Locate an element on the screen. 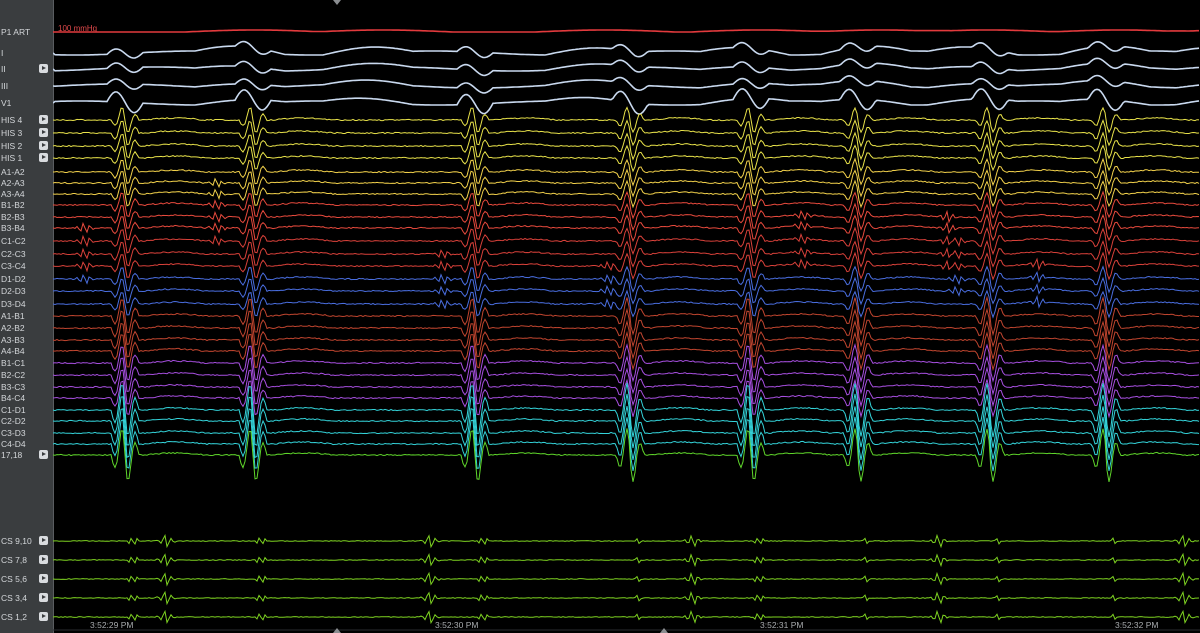 The height and width of the screenshot is (633, 1200). trace-a1-b1 is located at coordinates (626, 316).